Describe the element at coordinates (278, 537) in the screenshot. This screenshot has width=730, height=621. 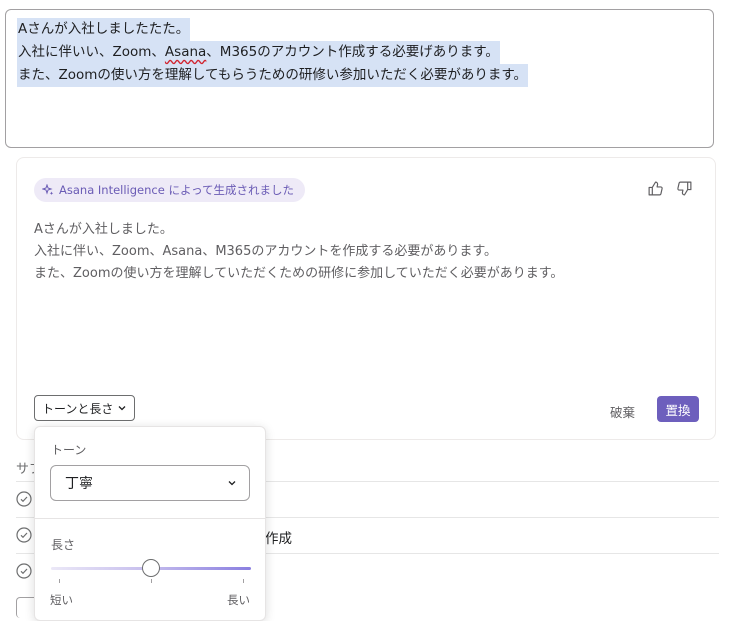
I see `subtask-name: 作成` at that location.